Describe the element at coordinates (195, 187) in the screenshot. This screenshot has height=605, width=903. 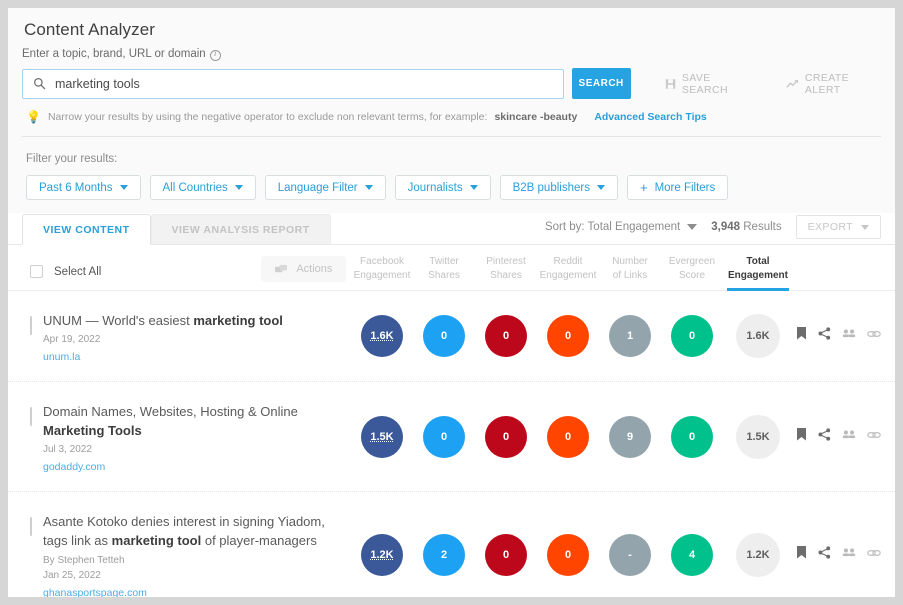
I see `filter-chip-countries-label: All Countries` at that location.